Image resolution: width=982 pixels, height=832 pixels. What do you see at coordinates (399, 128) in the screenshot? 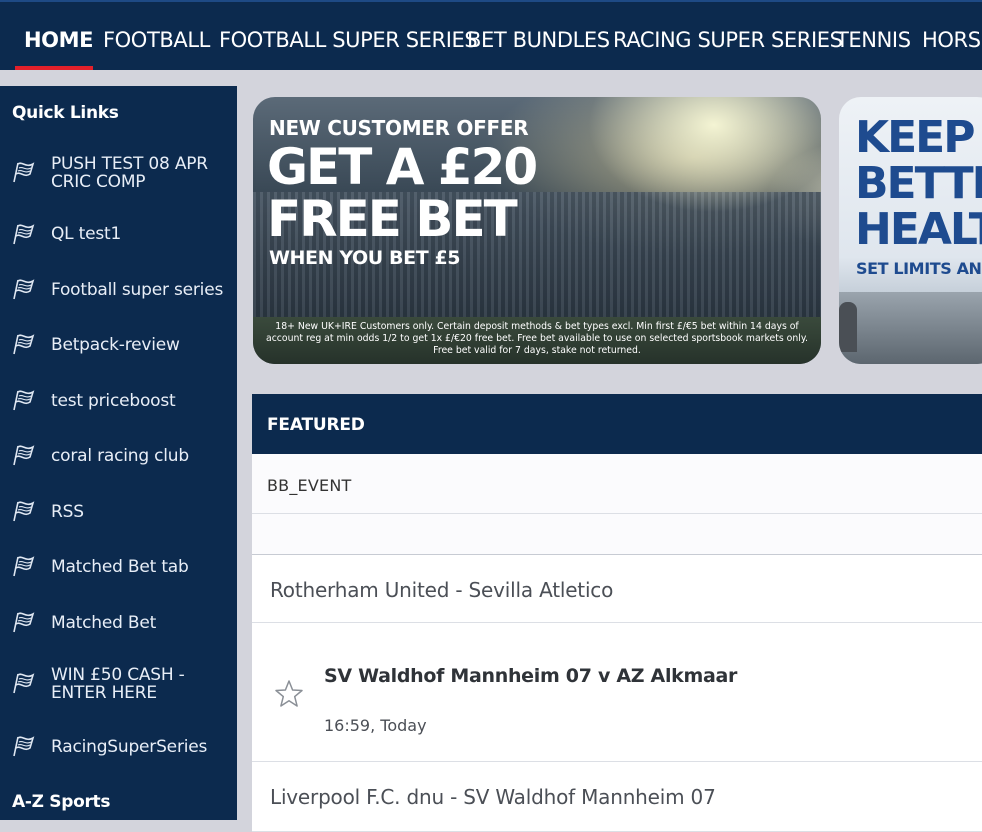
I see `offer-kicker: NEW CUSTOMER OFFER` at bounding box center [399, 128].